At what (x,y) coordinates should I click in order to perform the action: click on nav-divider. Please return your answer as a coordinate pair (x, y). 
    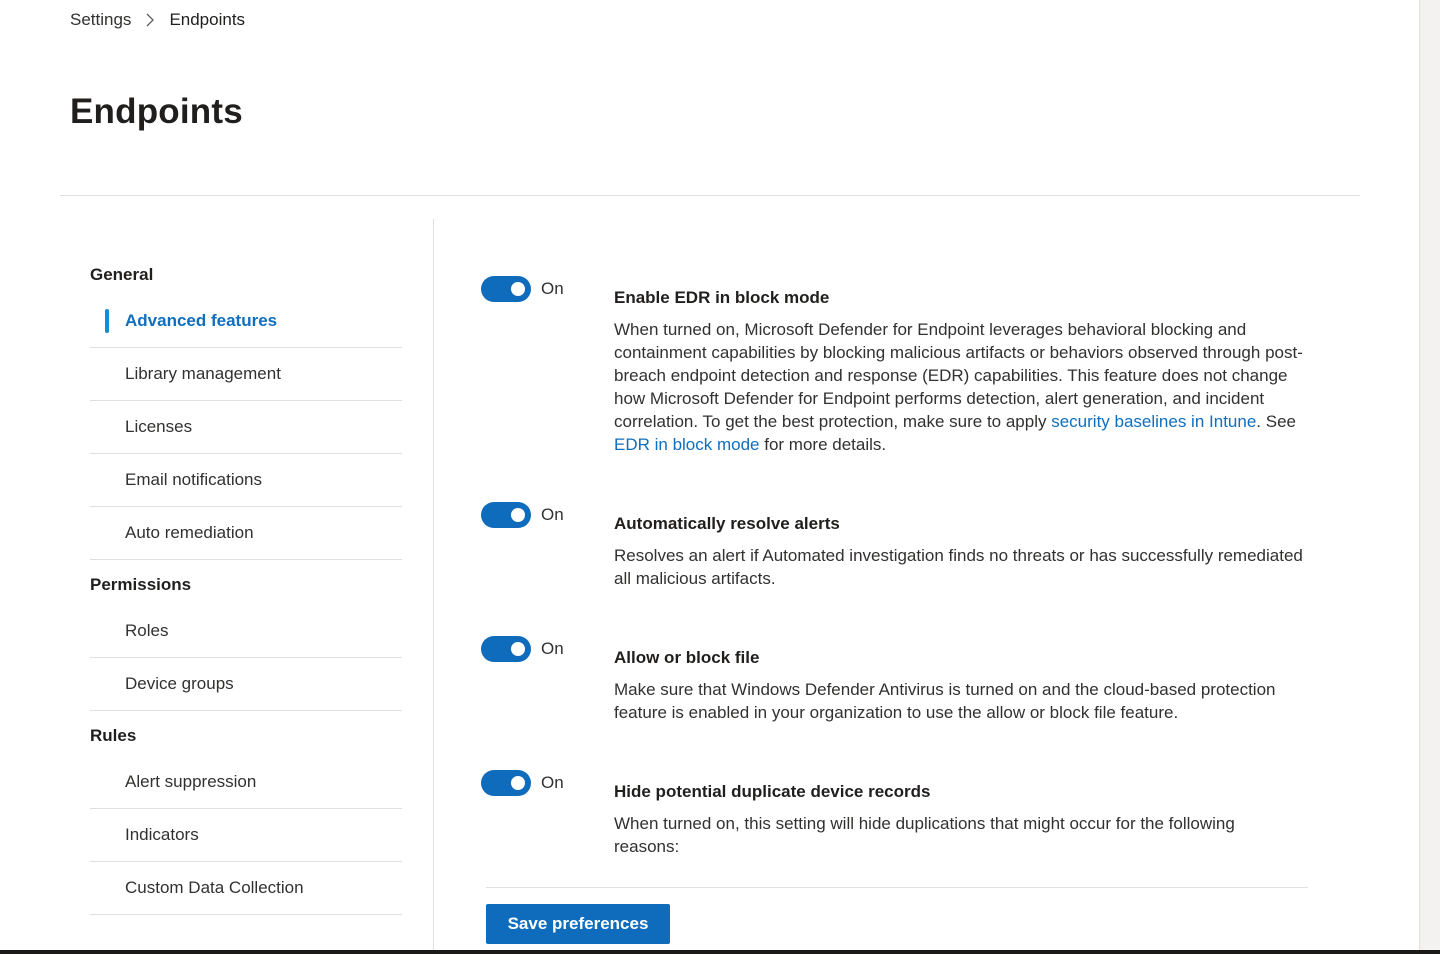
    Looking at the image, I should click on (433, 586).